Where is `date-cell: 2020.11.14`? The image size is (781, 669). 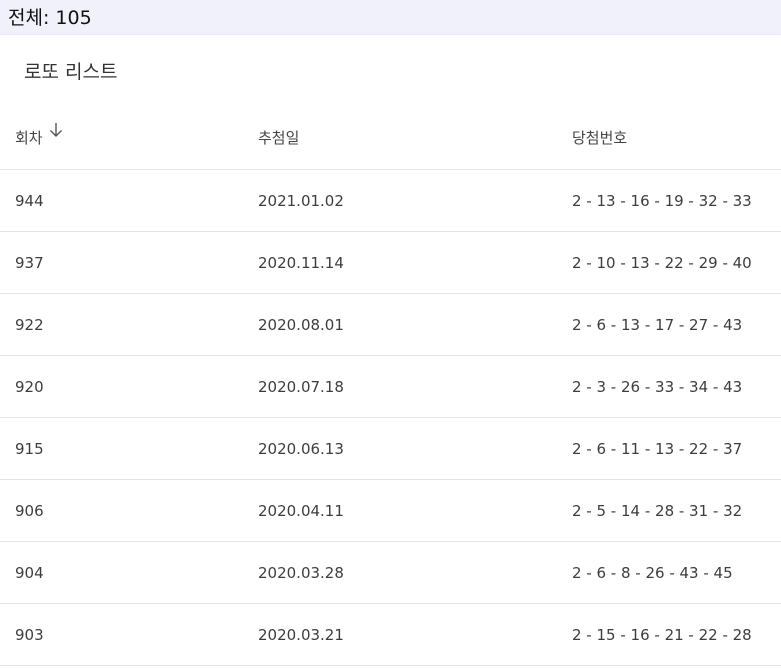 date-cell: 2020.11.14 is located at coordinates (301, 262).